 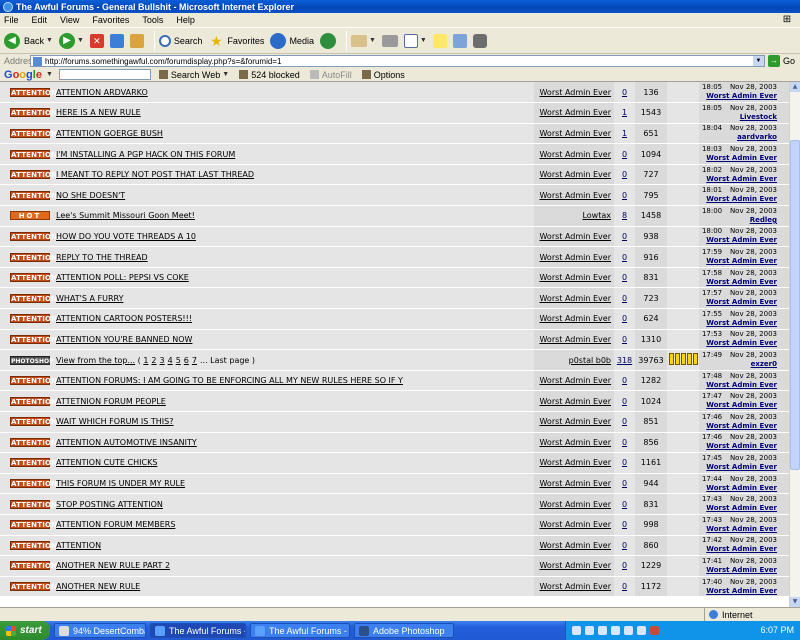 What do you see at coordinates (758, 61) in the screenshot?
I see `address-dropdown-icon: ▼` at bounding box center [758, 61].